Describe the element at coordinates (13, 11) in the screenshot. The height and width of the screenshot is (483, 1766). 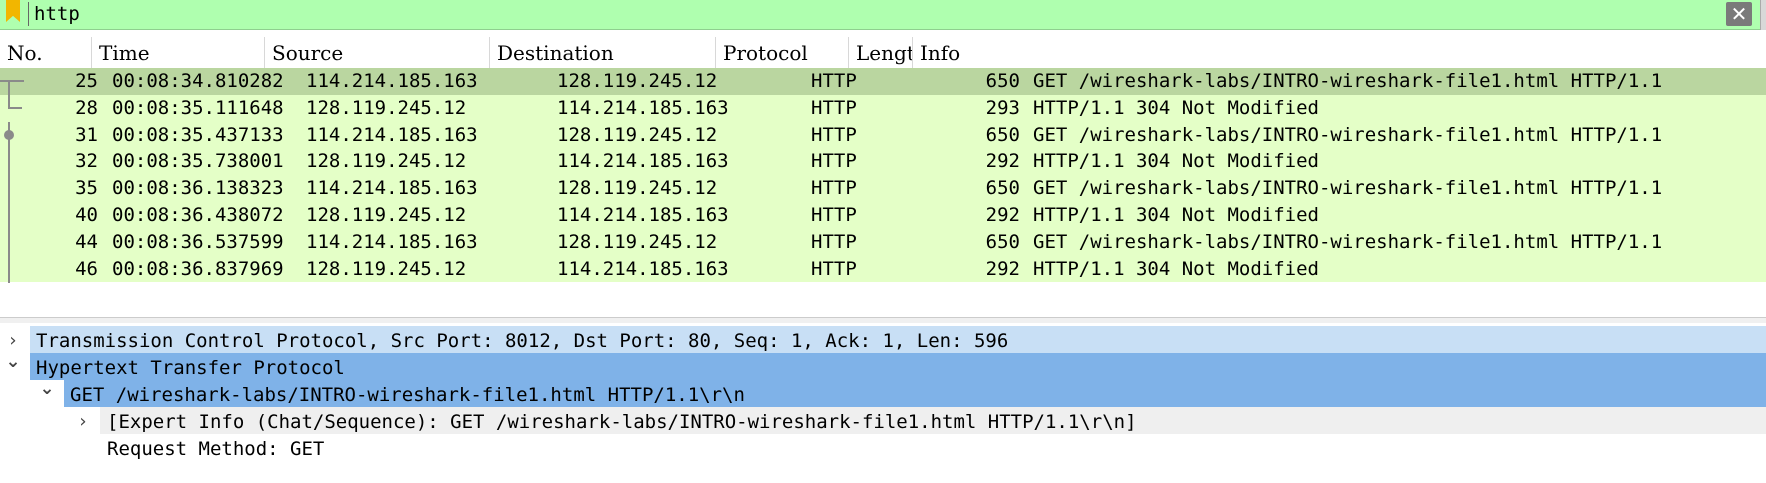
I see `bookmark-icon` at that location.